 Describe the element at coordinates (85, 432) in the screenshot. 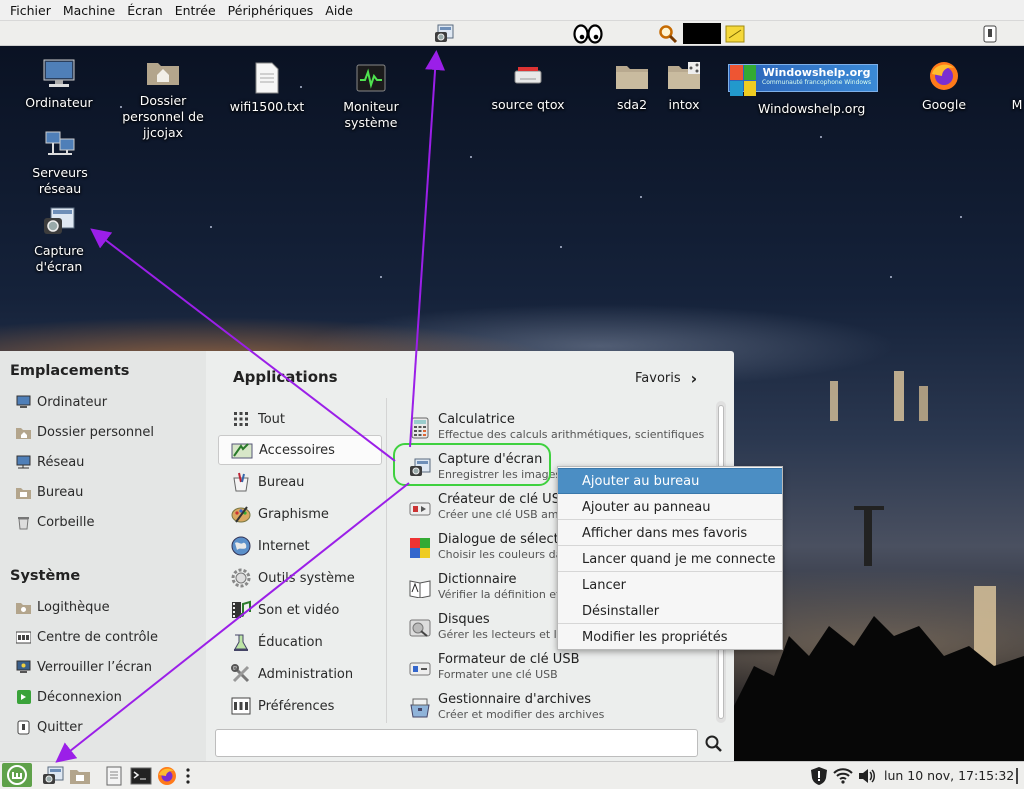

I see `place-dossier-personnel: Dossier personnel` at that location.